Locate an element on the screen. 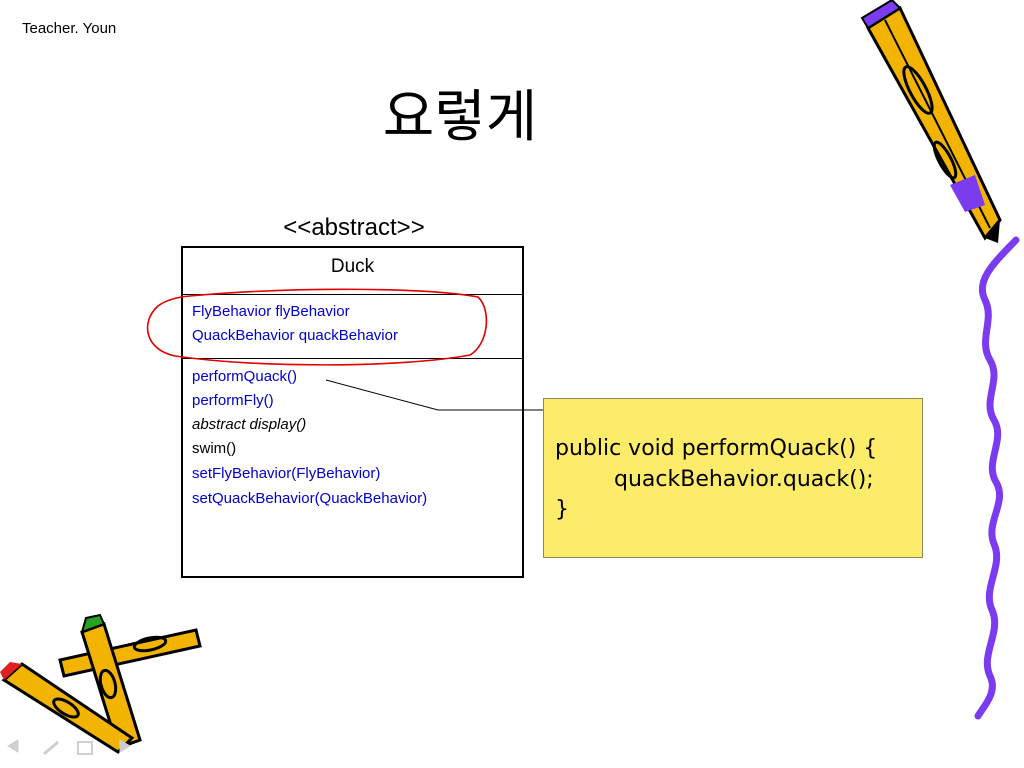 The height and width of the screenshot is (768, 1024). squiggle-decoration is located at coordinates (997, 478).